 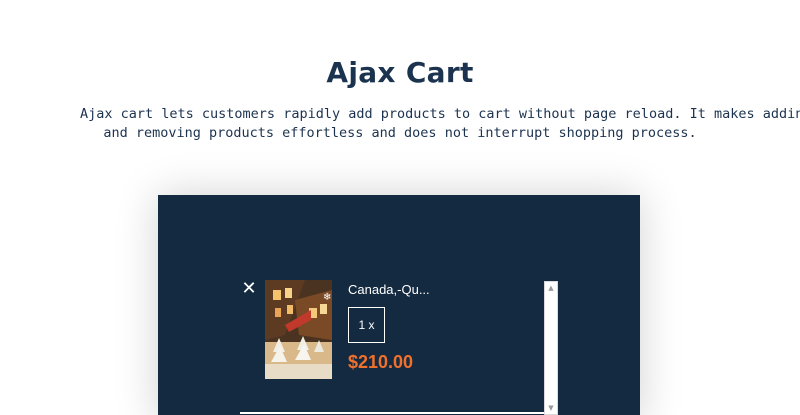 What do you see at coordinates (381, 362) in the screenshot?
I see `product-price: $210.00` at bounding box center [381, 362].